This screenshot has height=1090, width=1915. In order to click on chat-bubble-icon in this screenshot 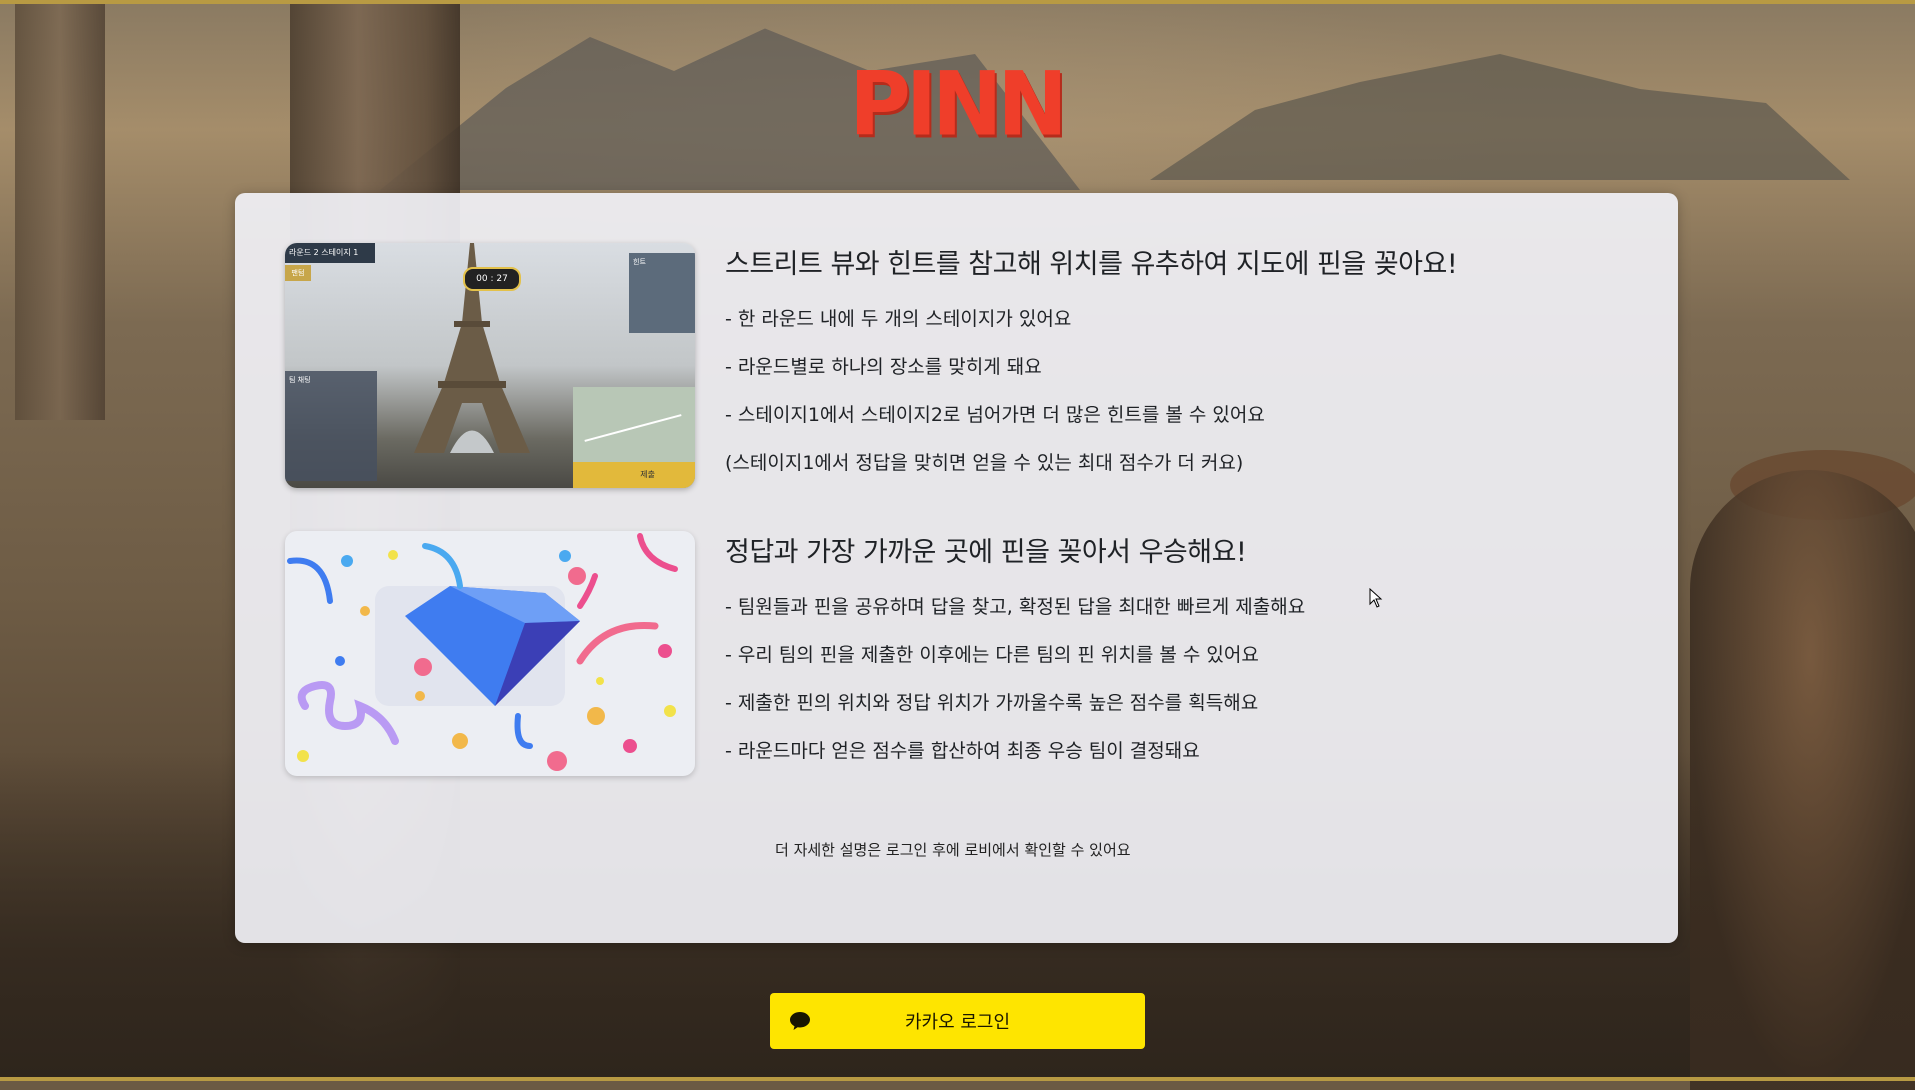, I will do `click(800, 1021)`.